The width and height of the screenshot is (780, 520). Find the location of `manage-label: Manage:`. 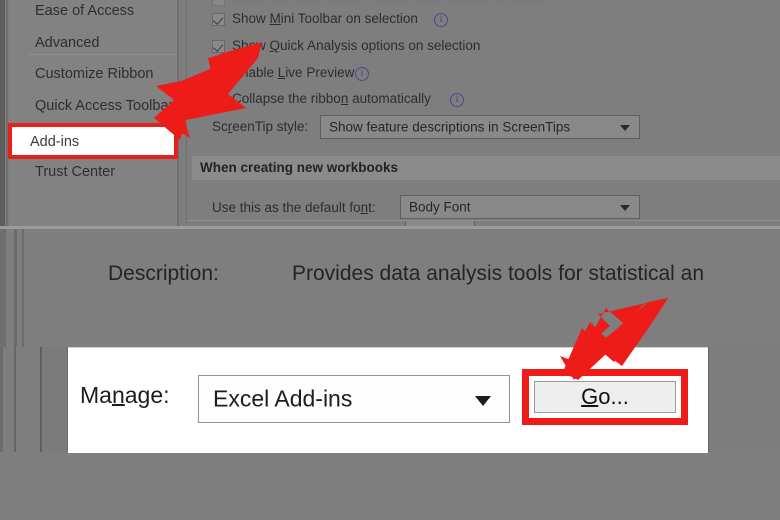

manage-label: Manage: is located at coordinates (125, 395).